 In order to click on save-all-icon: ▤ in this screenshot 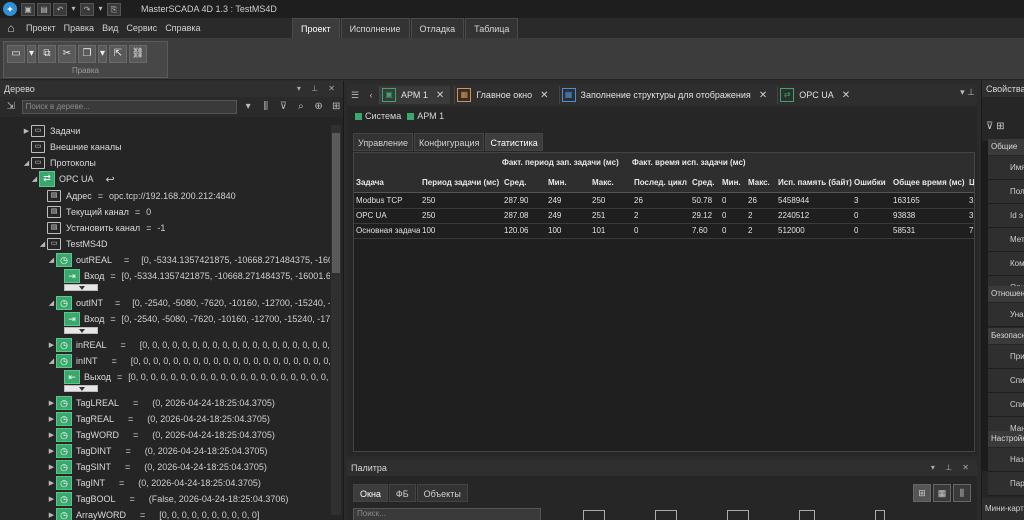, I will do `click(44, 9)`.